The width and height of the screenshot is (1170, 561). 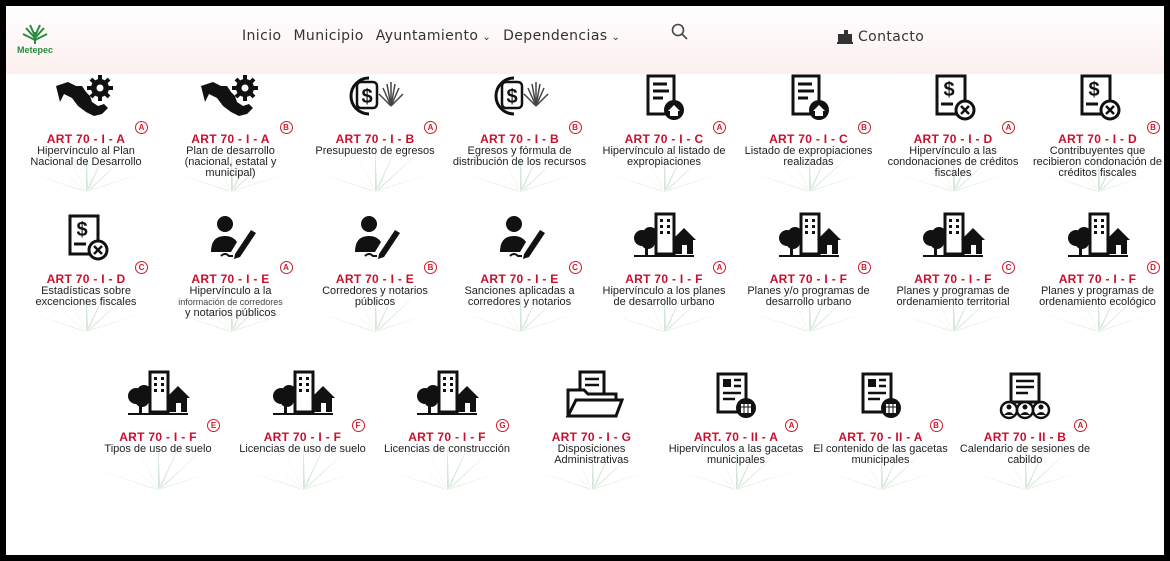 What do you see at coordinates (427, 36) in the screenshot?
I see `nav-item-label: Ayuntamiento` at bounding box center [427, 36].